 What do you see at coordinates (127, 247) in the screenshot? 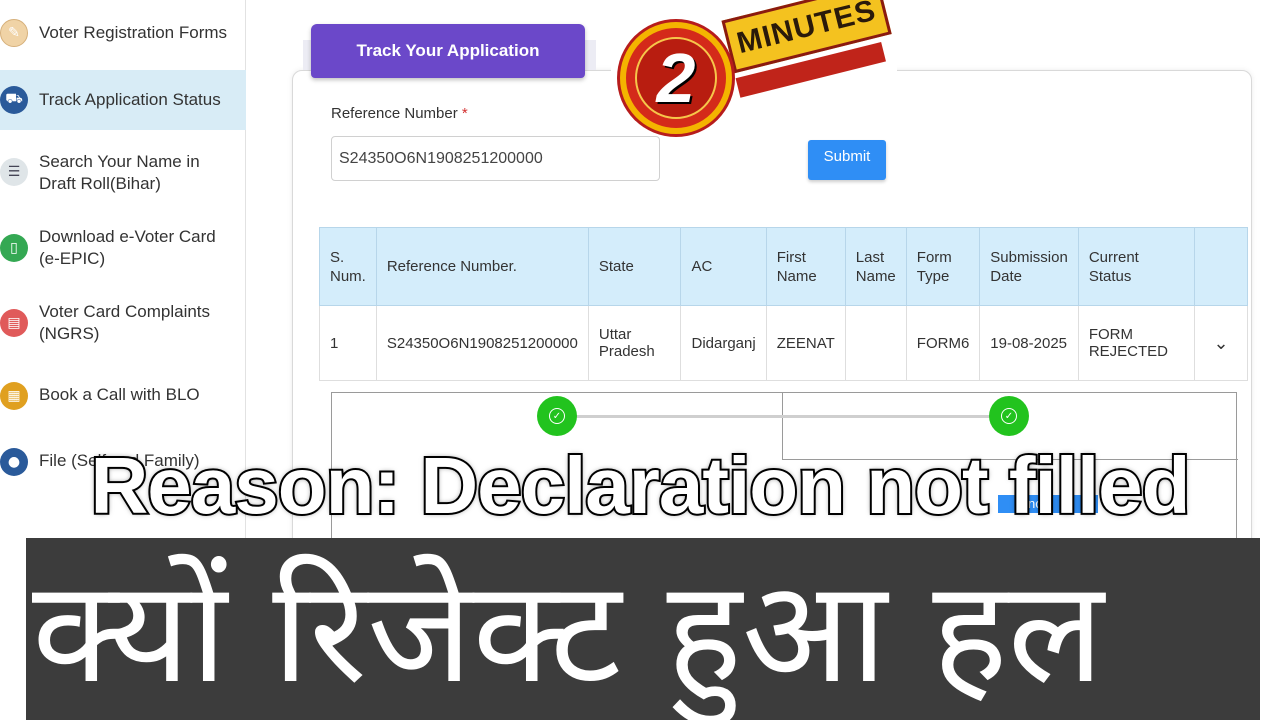
I see `sidebar-item-label: Download e-Voter Card (e-EPIC)` at bounding box center [127, 247].